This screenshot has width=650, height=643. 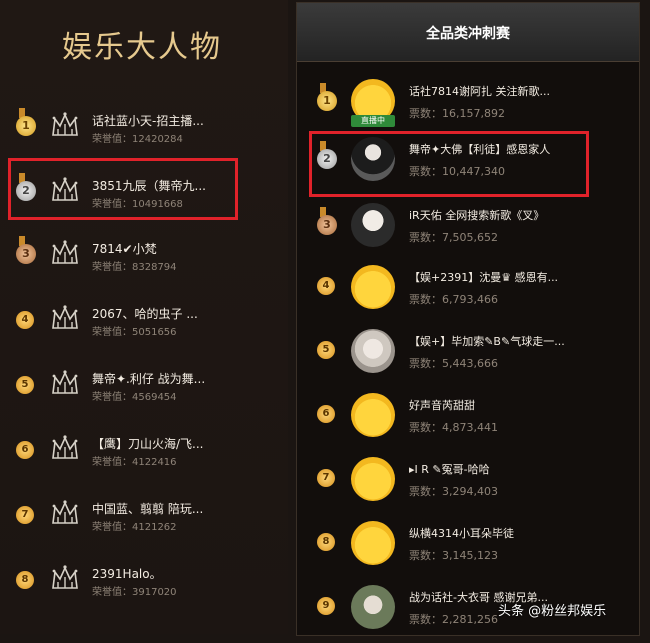 I want to click on rank-medal-icon: 9, so click(x=326, y=606).